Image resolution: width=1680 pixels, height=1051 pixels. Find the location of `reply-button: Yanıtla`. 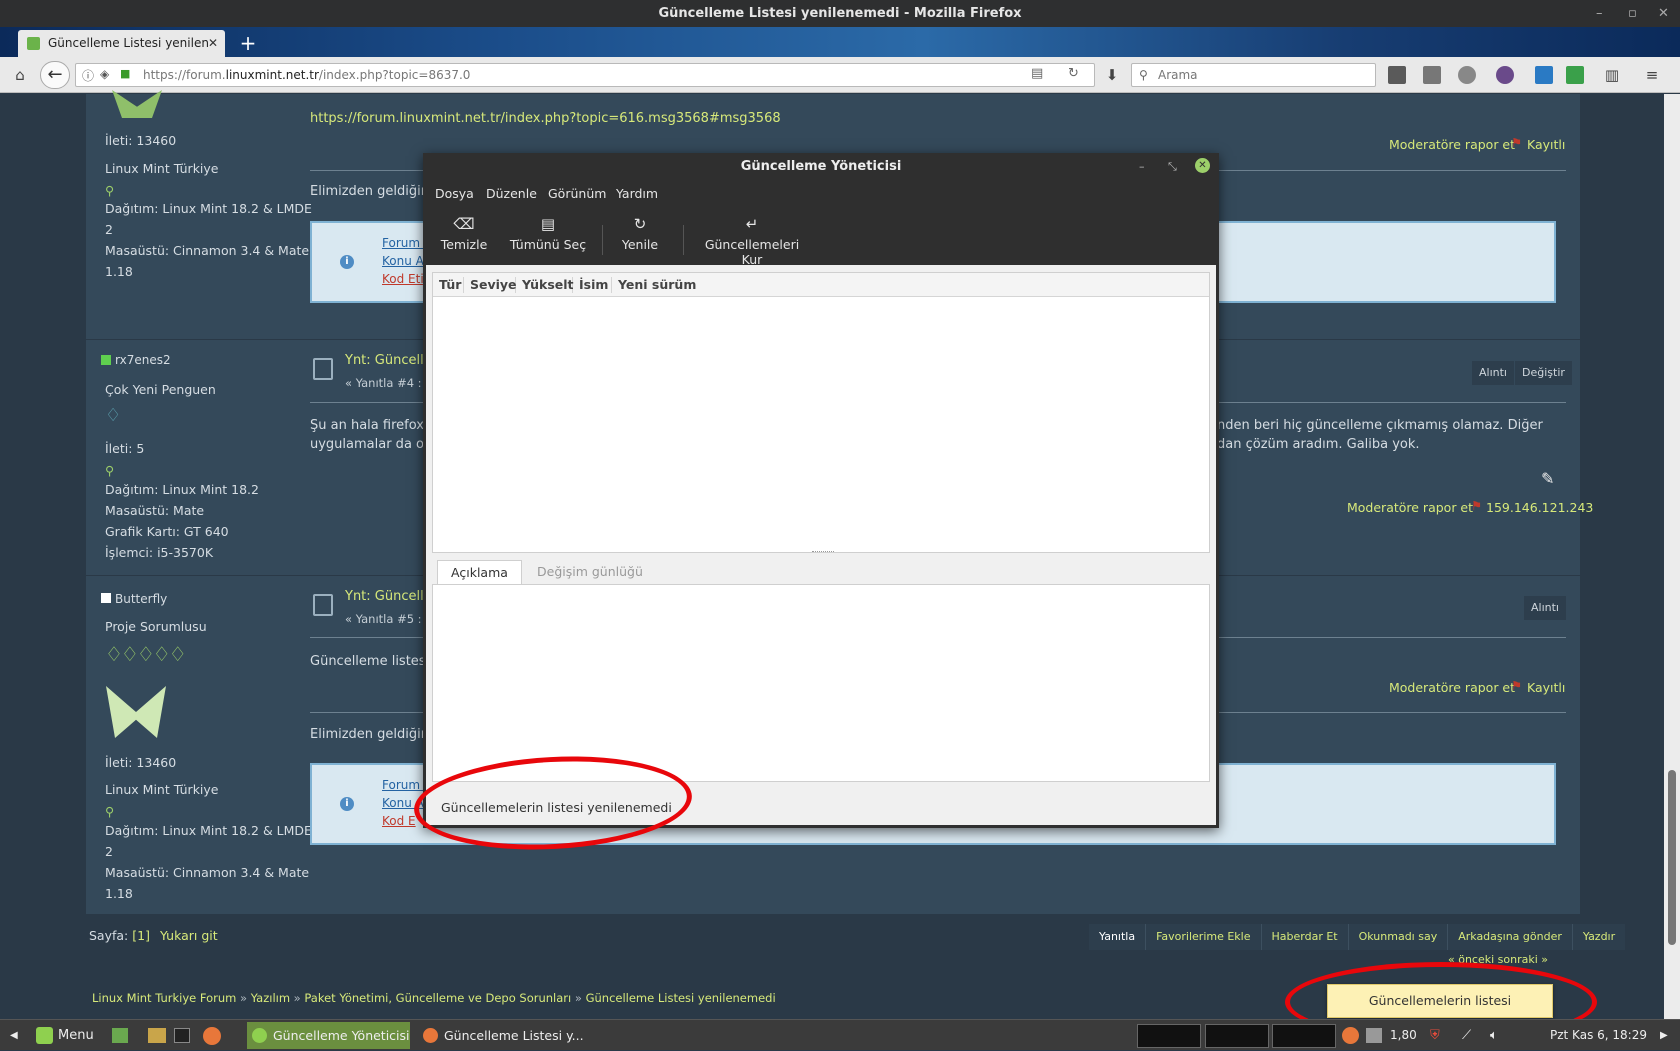

reply-button: Yanıtla is located at coordinates (1117, 937).